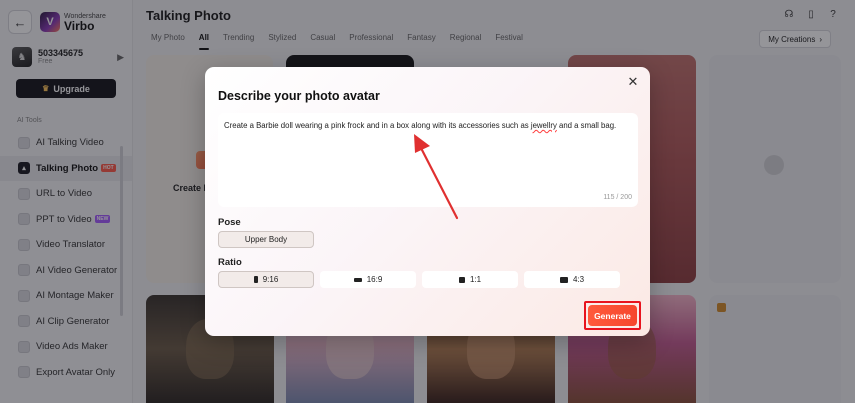 Image resolution: width=855 pixels, height=403 pixels. Describe the element at coordinates (612, 315) in the screenshot. I see `generate-button: Generate` at that location.